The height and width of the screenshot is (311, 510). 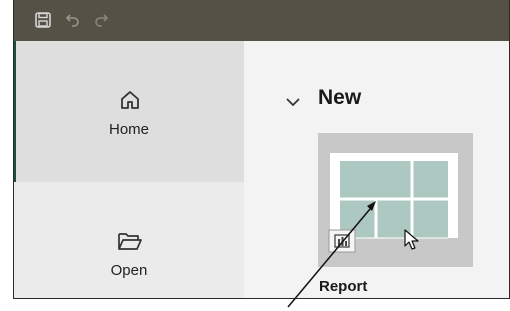 What do you see at coordinates (261, 20) in the screenshot?
I see `title-bar` at bounding box center [261, 20].